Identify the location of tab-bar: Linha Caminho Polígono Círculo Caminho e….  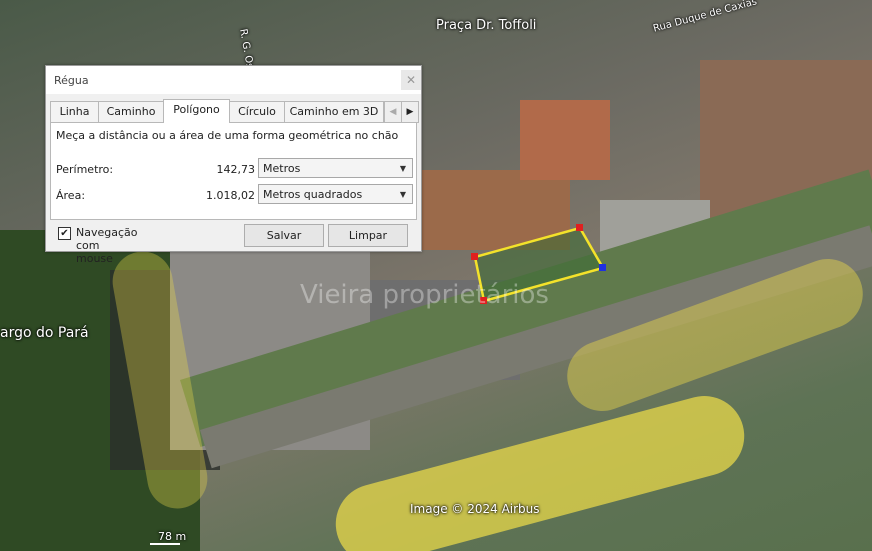
(234, 111).